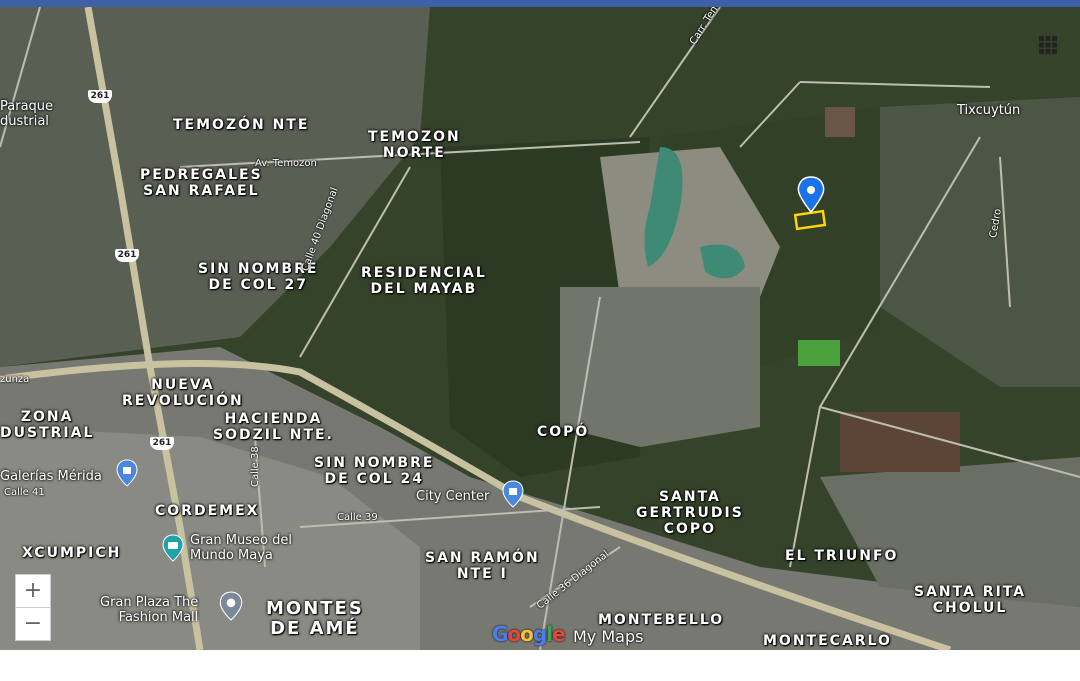 Image resolution: width=1080 pixels, height=681 pixels. Describe the element at coordinates (661, 620) in the screenshot. I see `label-montebello: MONTEBELLO` at that location.